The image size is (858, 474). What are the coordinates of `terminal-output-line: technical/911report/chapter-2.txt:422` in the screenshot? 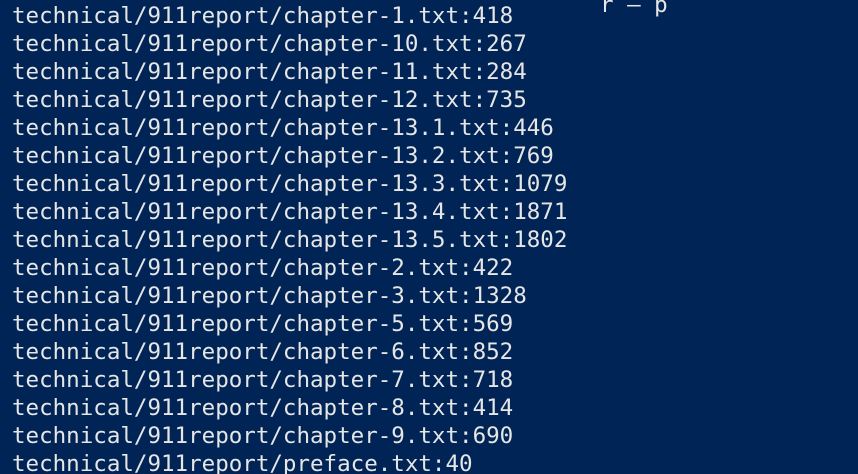 It's located at (263, 268).